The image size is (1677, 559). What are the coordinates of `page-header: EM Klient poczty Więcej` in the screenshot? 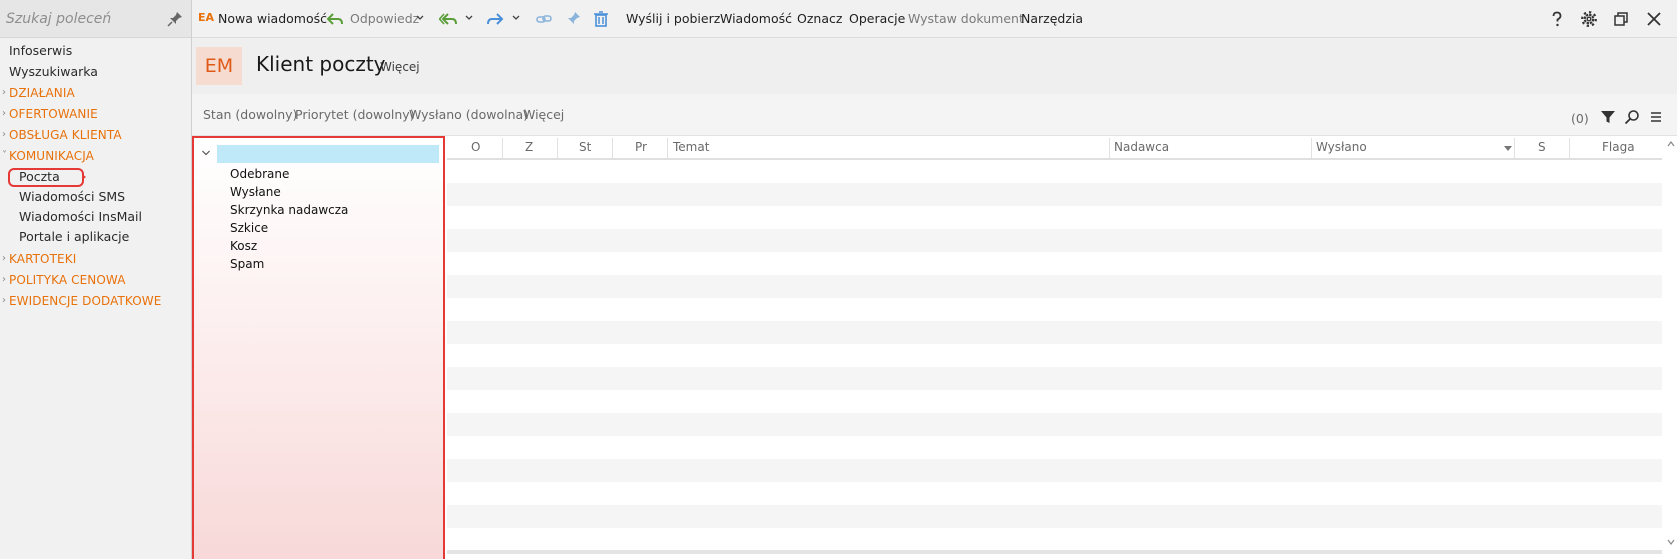 It's located at (934, 66).